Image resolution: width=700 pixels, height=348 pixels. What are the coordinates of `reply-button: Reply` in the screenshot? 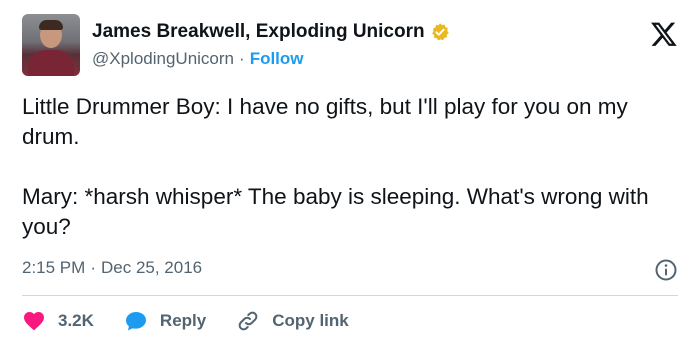 It's located at (165, 321).